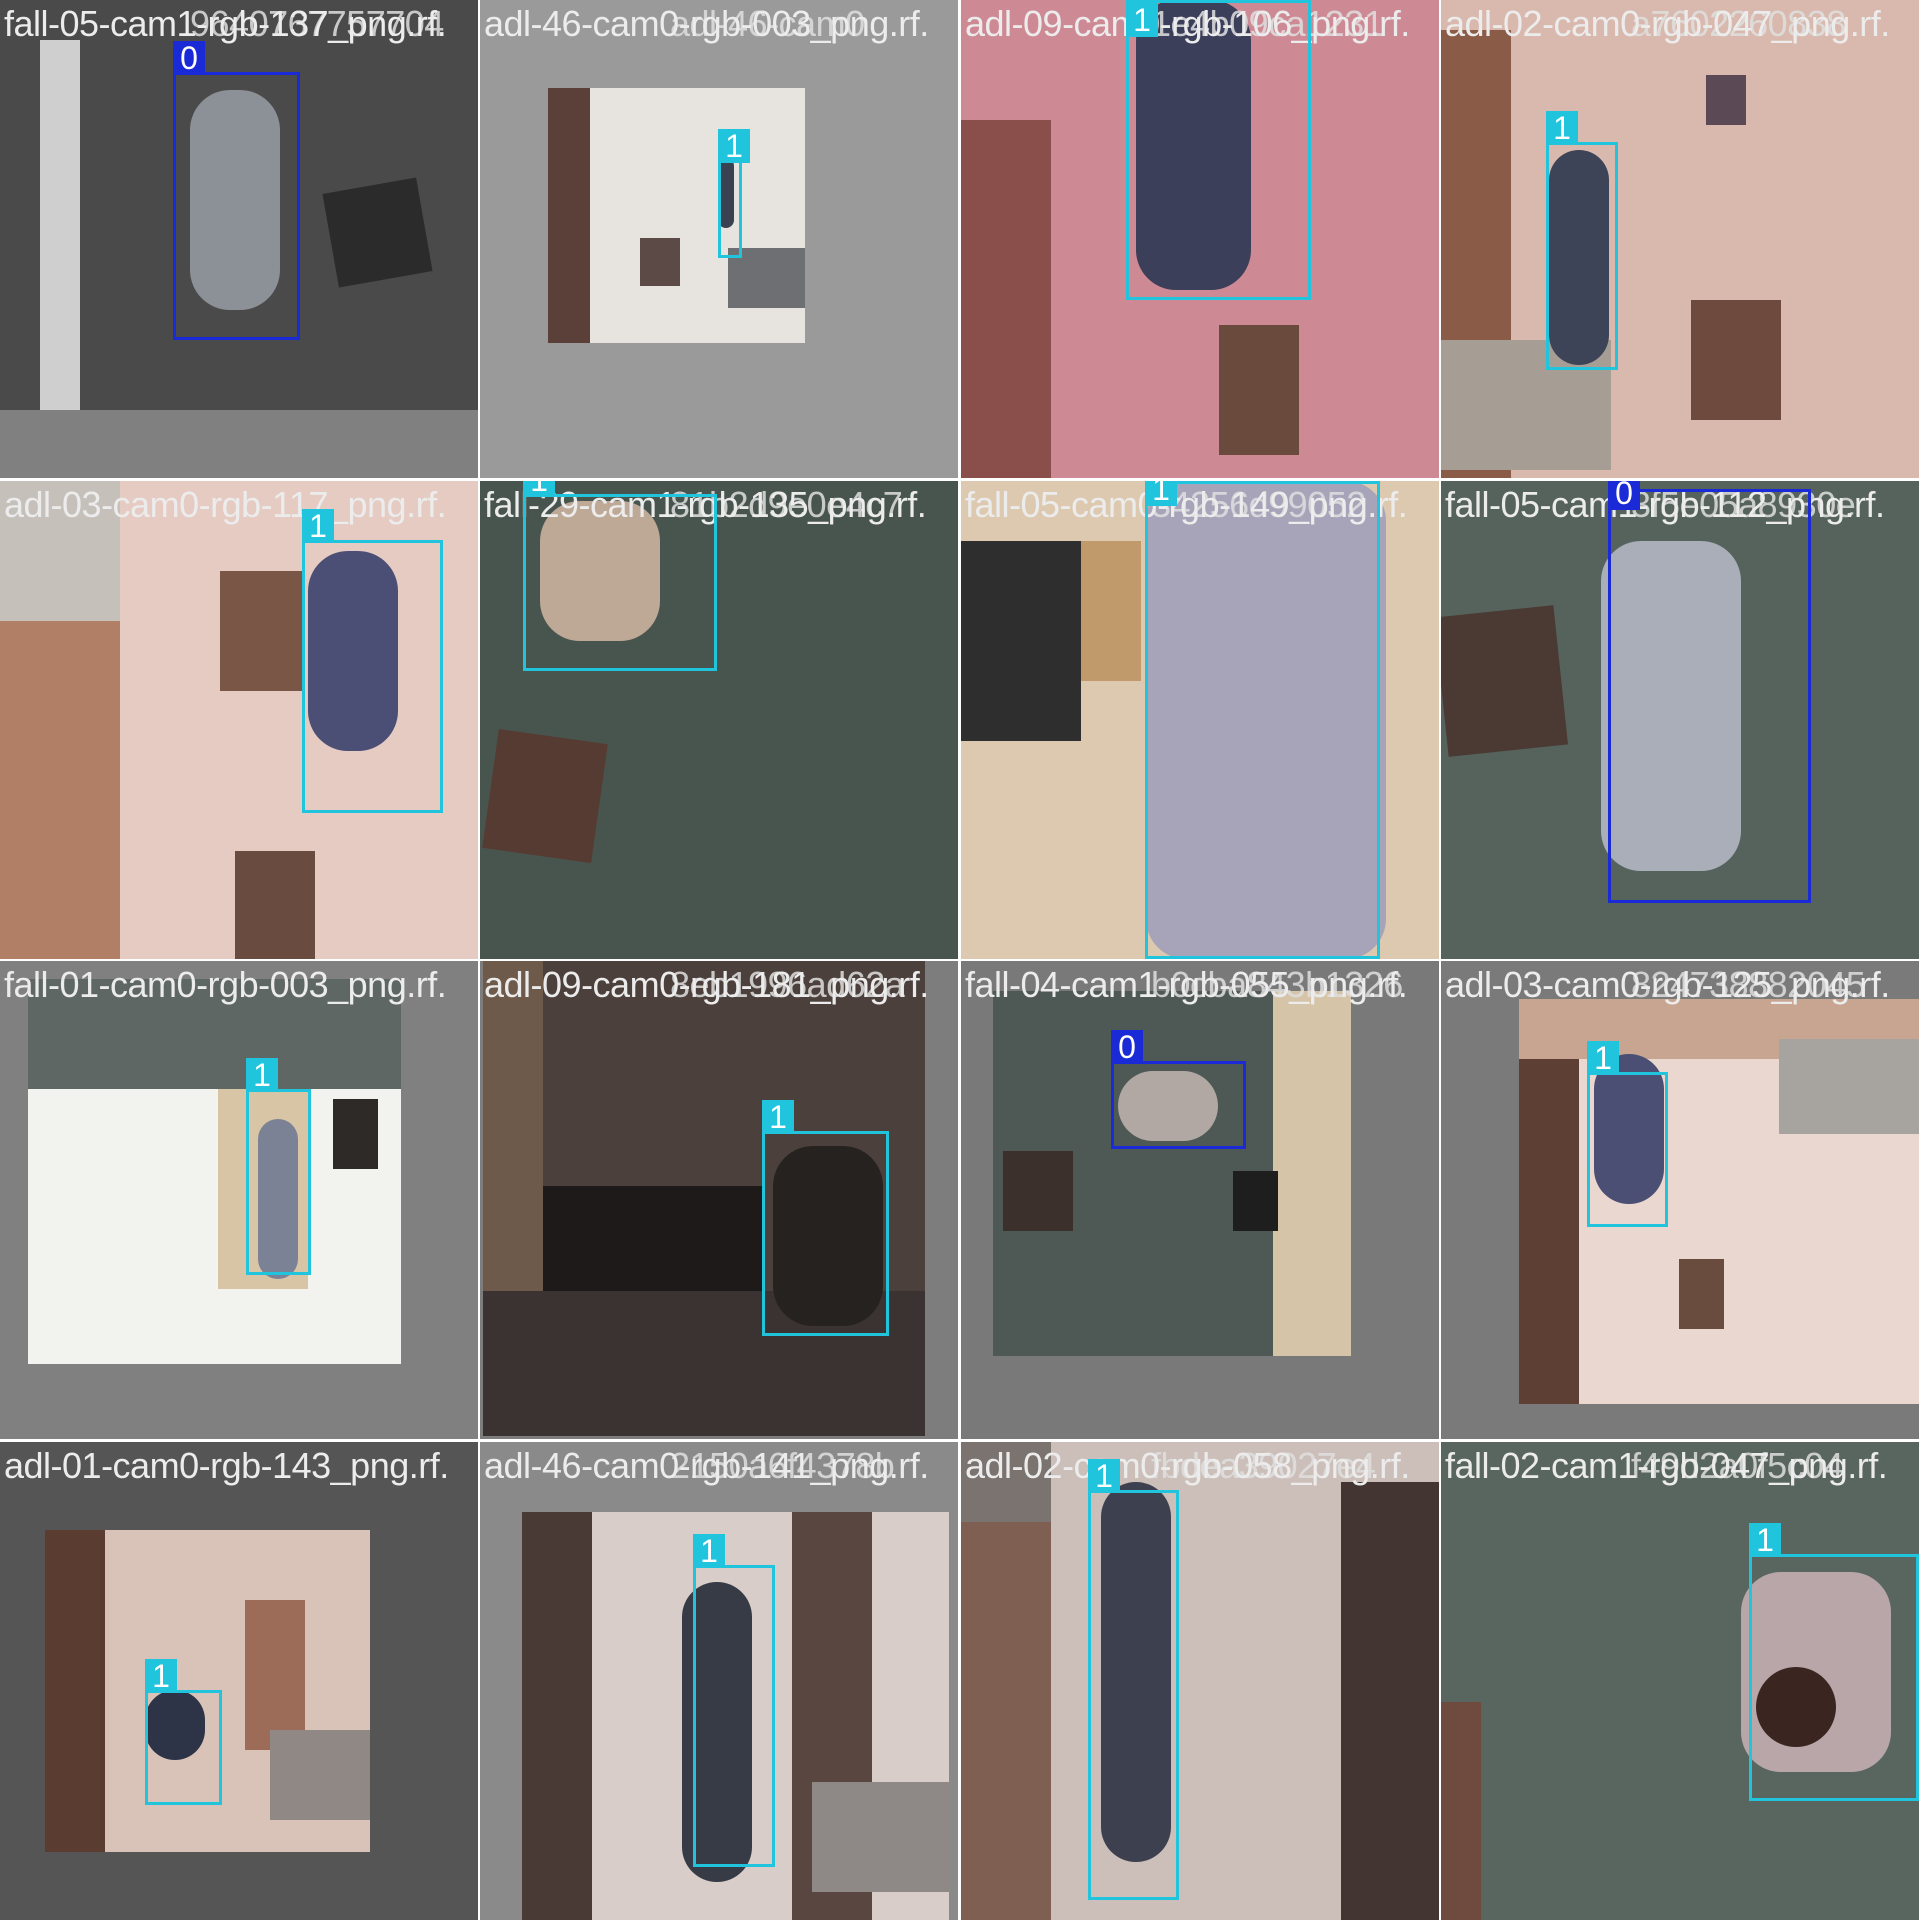  I want to click on file-name-label: fall-05-cam1-rgb-137_png.rf., so click(225, 23).